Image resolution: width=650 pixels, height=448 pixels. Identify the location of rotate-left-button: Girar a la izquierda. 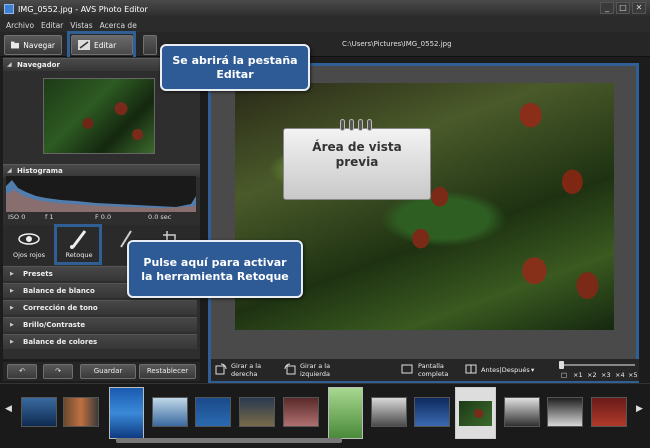
(315, 370).